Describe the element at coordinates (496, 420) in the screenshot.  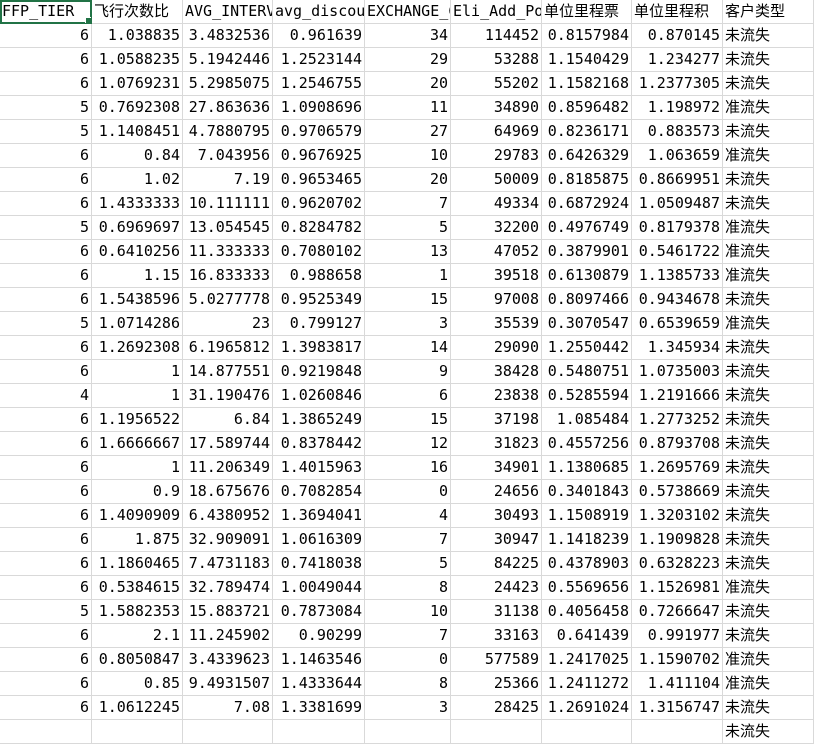
I see `table-cell: 37198` at that location.